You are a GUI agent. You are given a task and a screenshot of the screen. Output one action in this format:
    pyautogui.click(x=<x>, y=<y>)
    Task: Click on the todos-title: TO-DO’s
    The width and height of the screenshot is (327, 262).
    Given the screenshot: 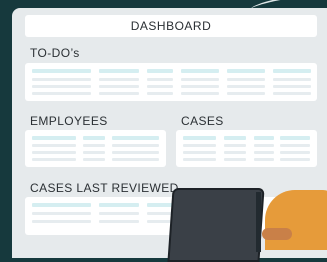 What is the action you would take?
    pyautogui.click(x=55, y=53)
    